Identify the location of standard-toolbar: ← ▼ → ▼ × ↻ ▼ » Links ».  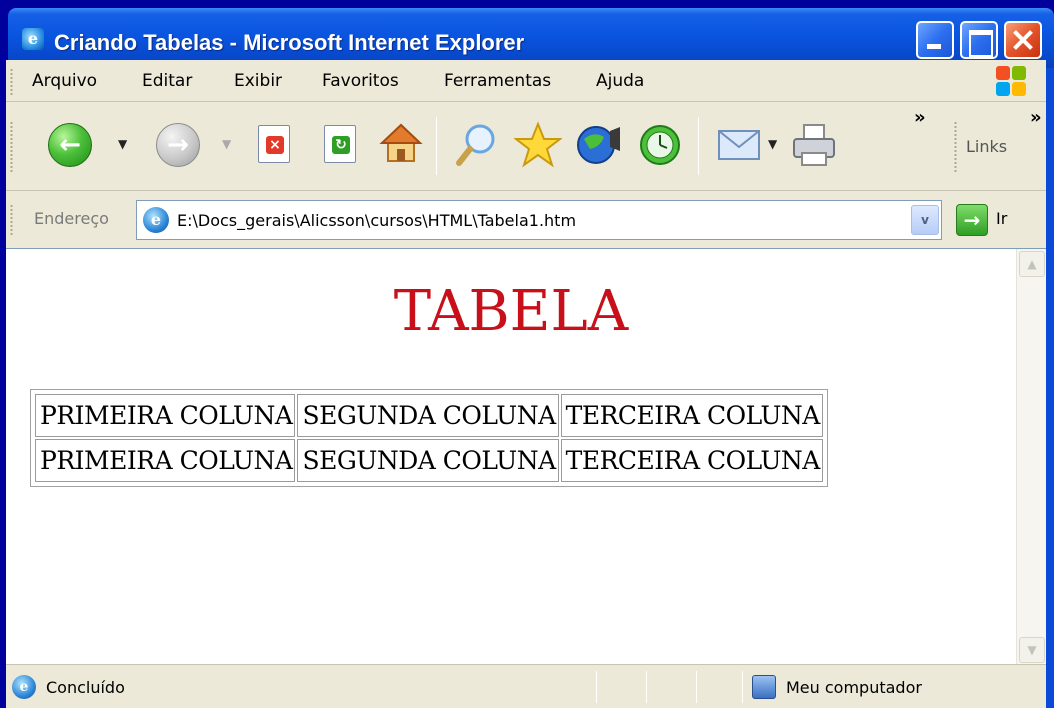
(526, 147).